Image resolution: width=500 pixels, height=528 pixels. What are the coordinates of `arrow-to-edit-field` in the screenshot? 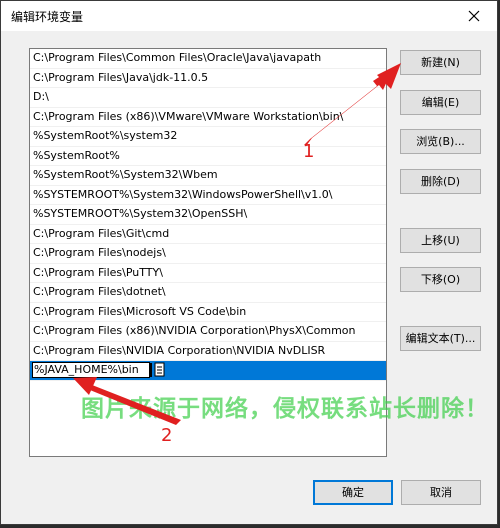 It's located at (127, 401).